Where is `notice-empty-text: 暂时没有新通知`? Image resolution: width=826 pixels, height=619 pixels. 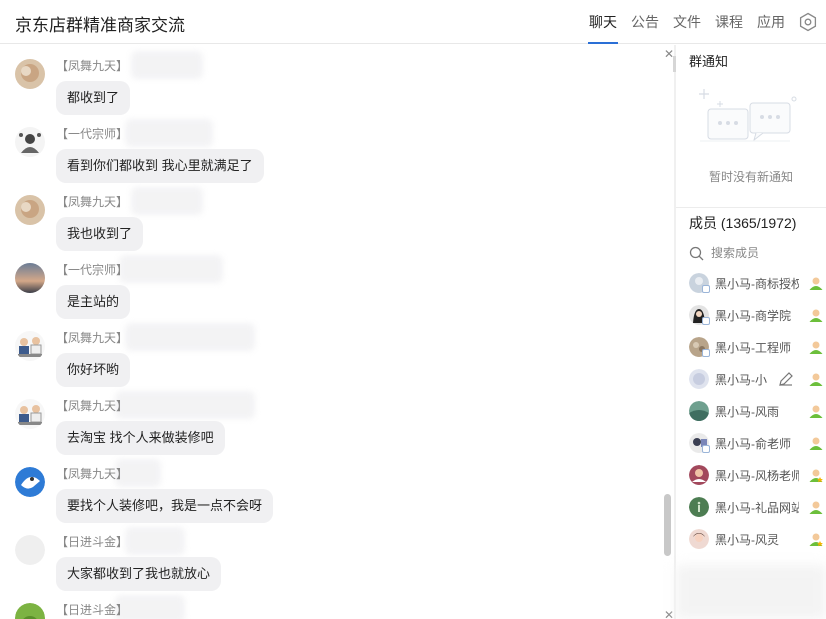 notice-empty-text: 暂时没有新通知 is located at coordinates (750, 177).